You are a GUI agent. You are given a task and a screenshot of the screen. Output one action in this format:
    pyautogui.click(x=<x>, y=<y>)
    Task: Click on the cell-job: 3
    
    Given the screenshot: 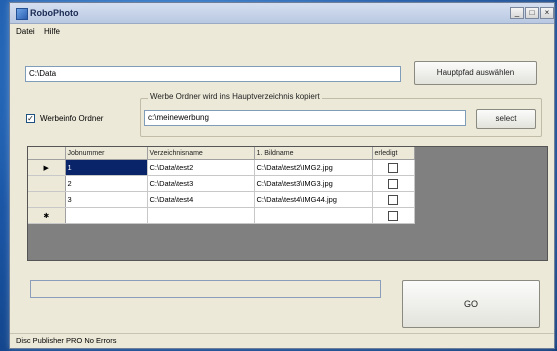 What is the action you would take?
    pyautogui.click(x=106, y=199)
    